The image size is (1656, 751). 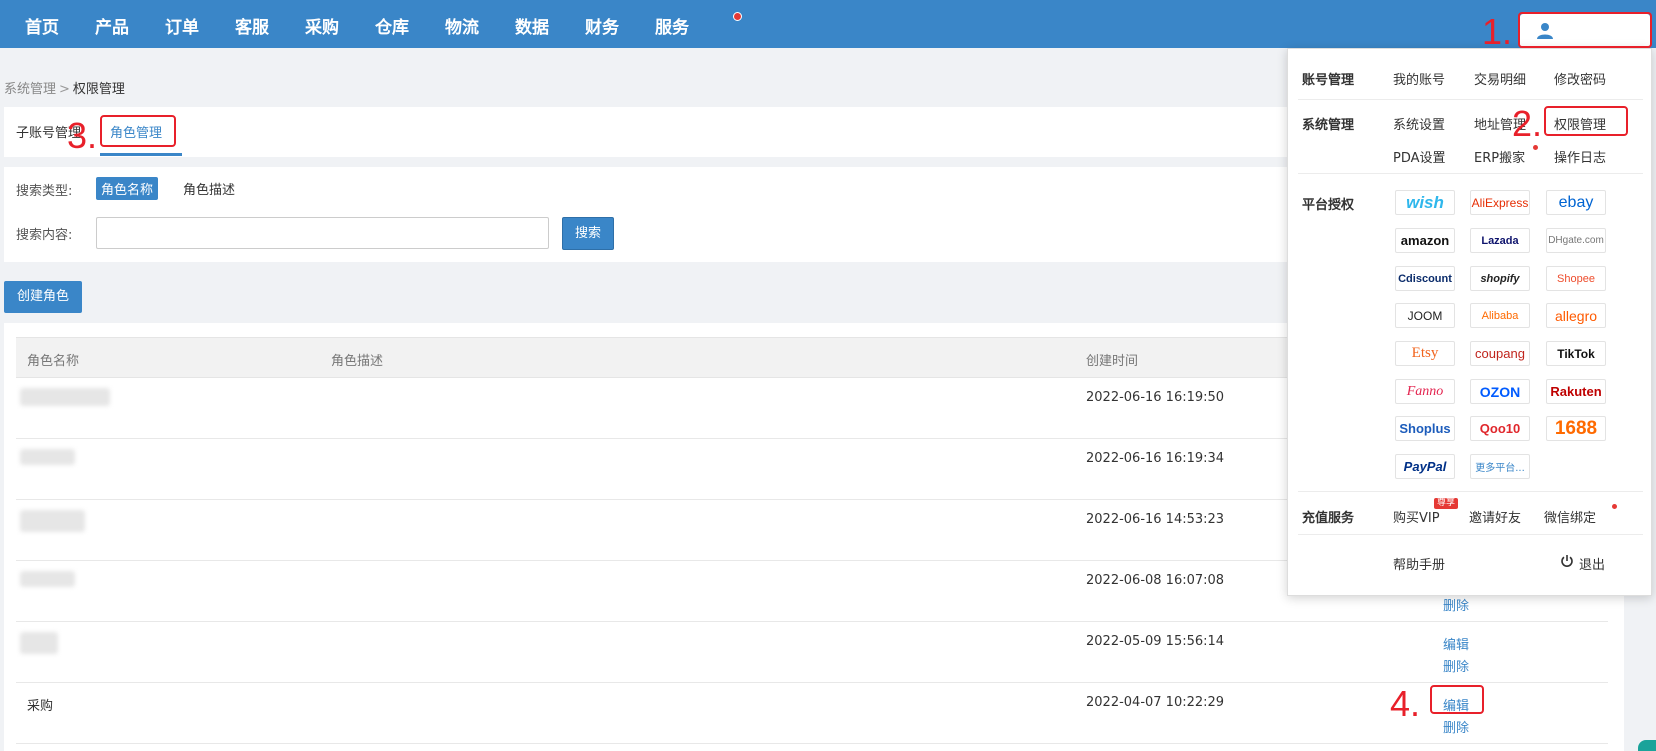 I want to click on search-panel: 搜索类型: 角色名称 角色描述 搜索内容: 搜索, so click(x=654, y=214).